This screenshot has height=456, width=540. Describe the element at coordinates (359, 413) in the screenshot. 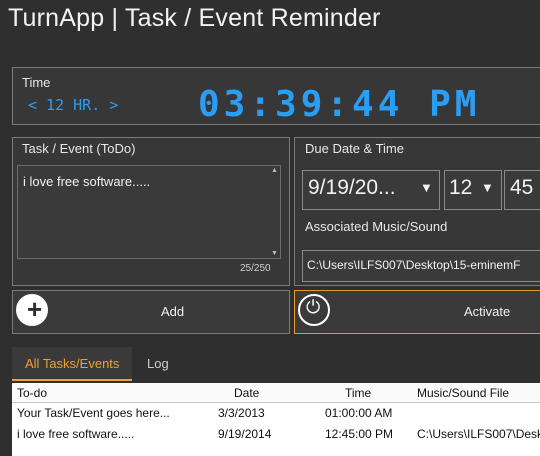

I see `cell-time: 01:00:00 AM` at that location.